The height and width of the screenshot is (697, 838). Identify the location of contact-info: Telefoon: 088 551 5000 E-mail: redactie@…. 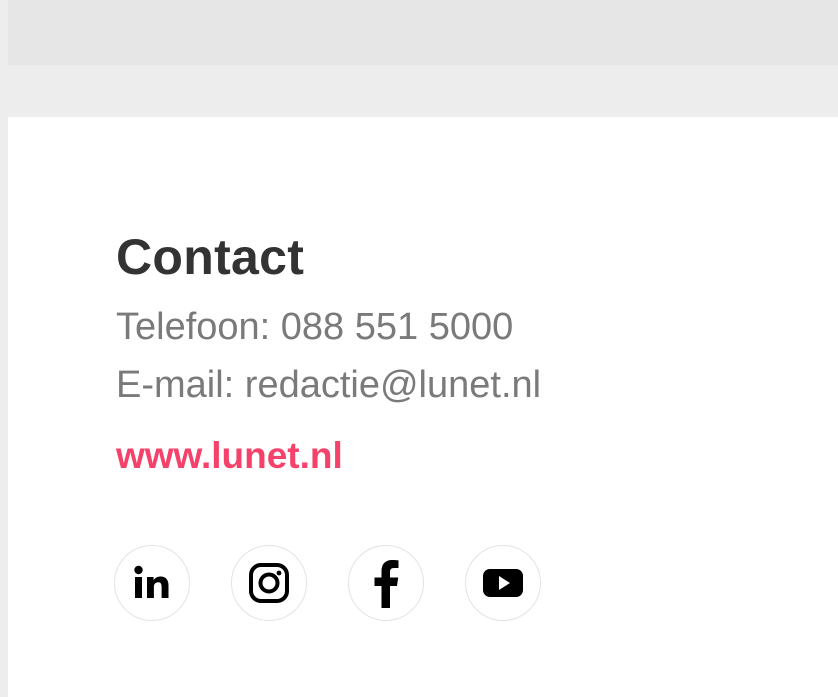
(328, 356).